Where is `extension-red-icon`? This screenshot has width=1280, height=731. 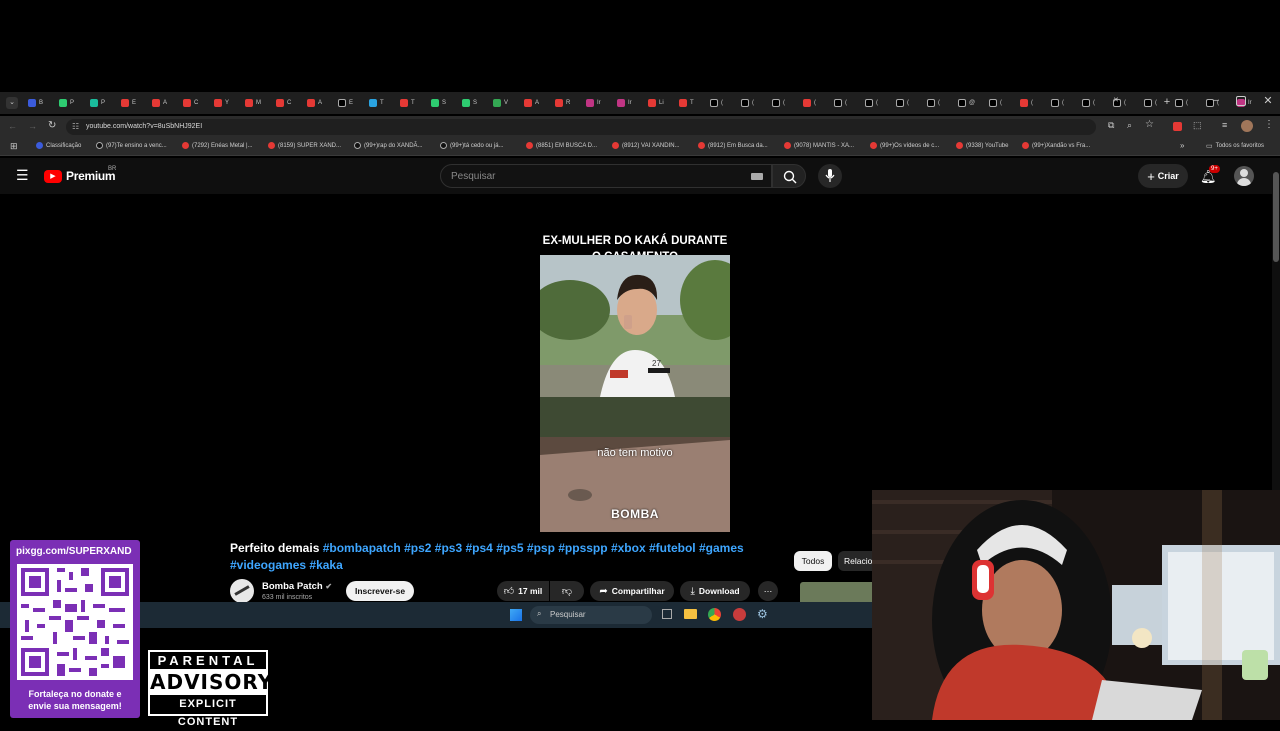
extension-red-icon is located at coordinates (1177, 126).